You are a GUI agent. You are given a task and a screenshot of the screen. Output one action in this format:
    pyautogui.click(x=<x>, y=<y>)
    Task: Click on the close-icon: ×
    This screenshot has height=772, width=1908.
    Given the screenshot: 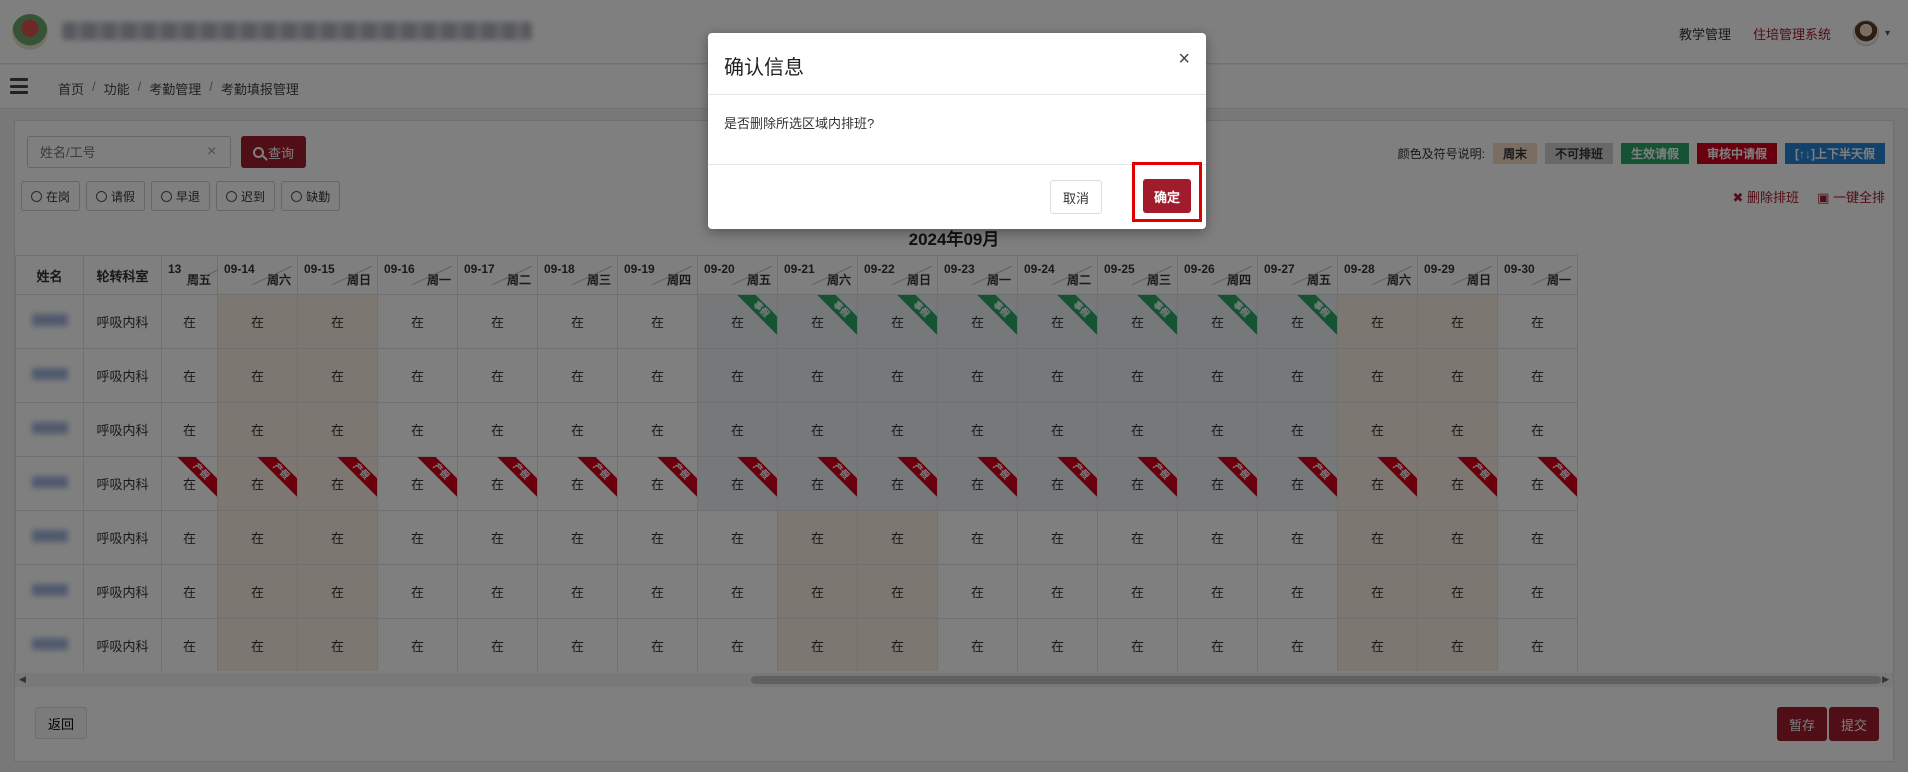 What is the action you would take?
    pyautogui.click(x=1184, y=59)
    